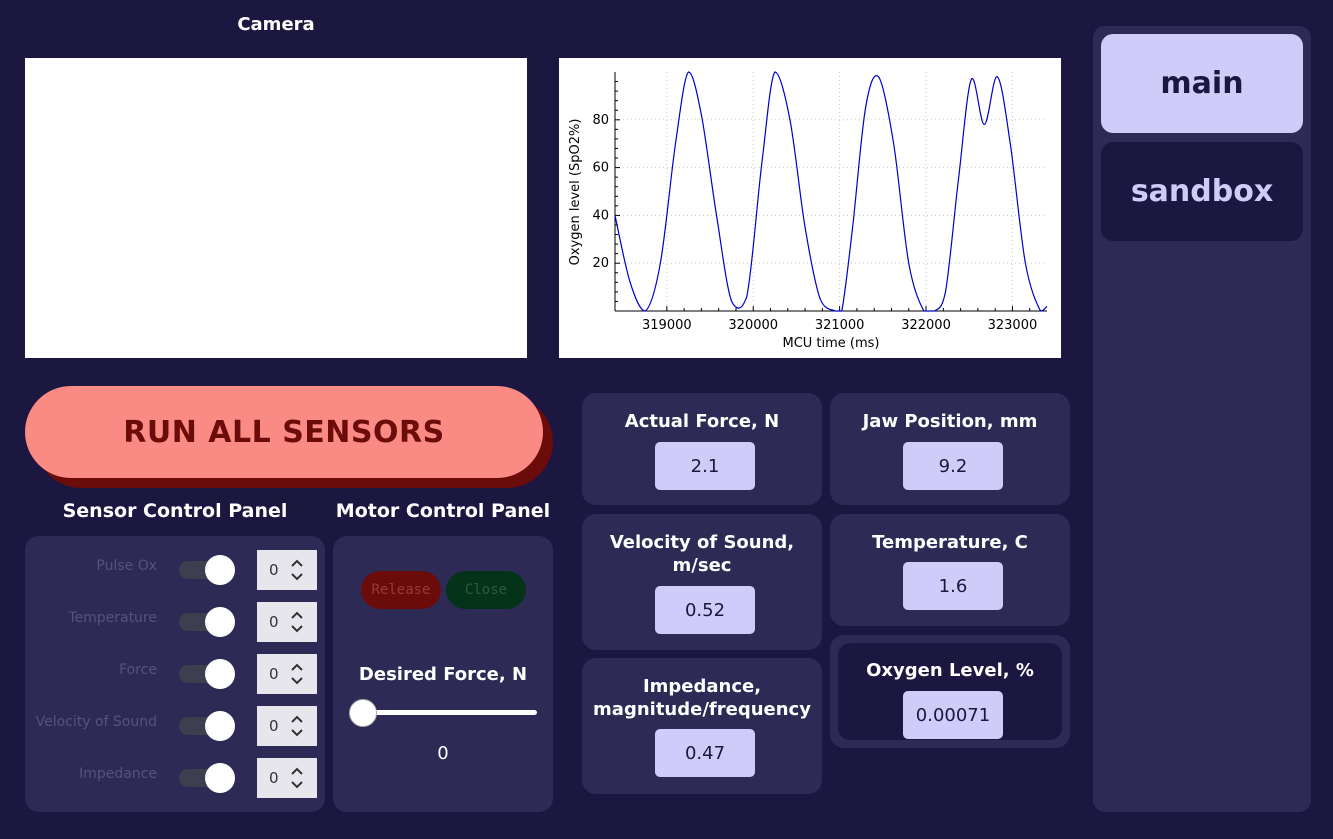 This screenshot has height=839, width=1333. I want to click on actual-force-title: Actual Force, N, so click(702, 421).